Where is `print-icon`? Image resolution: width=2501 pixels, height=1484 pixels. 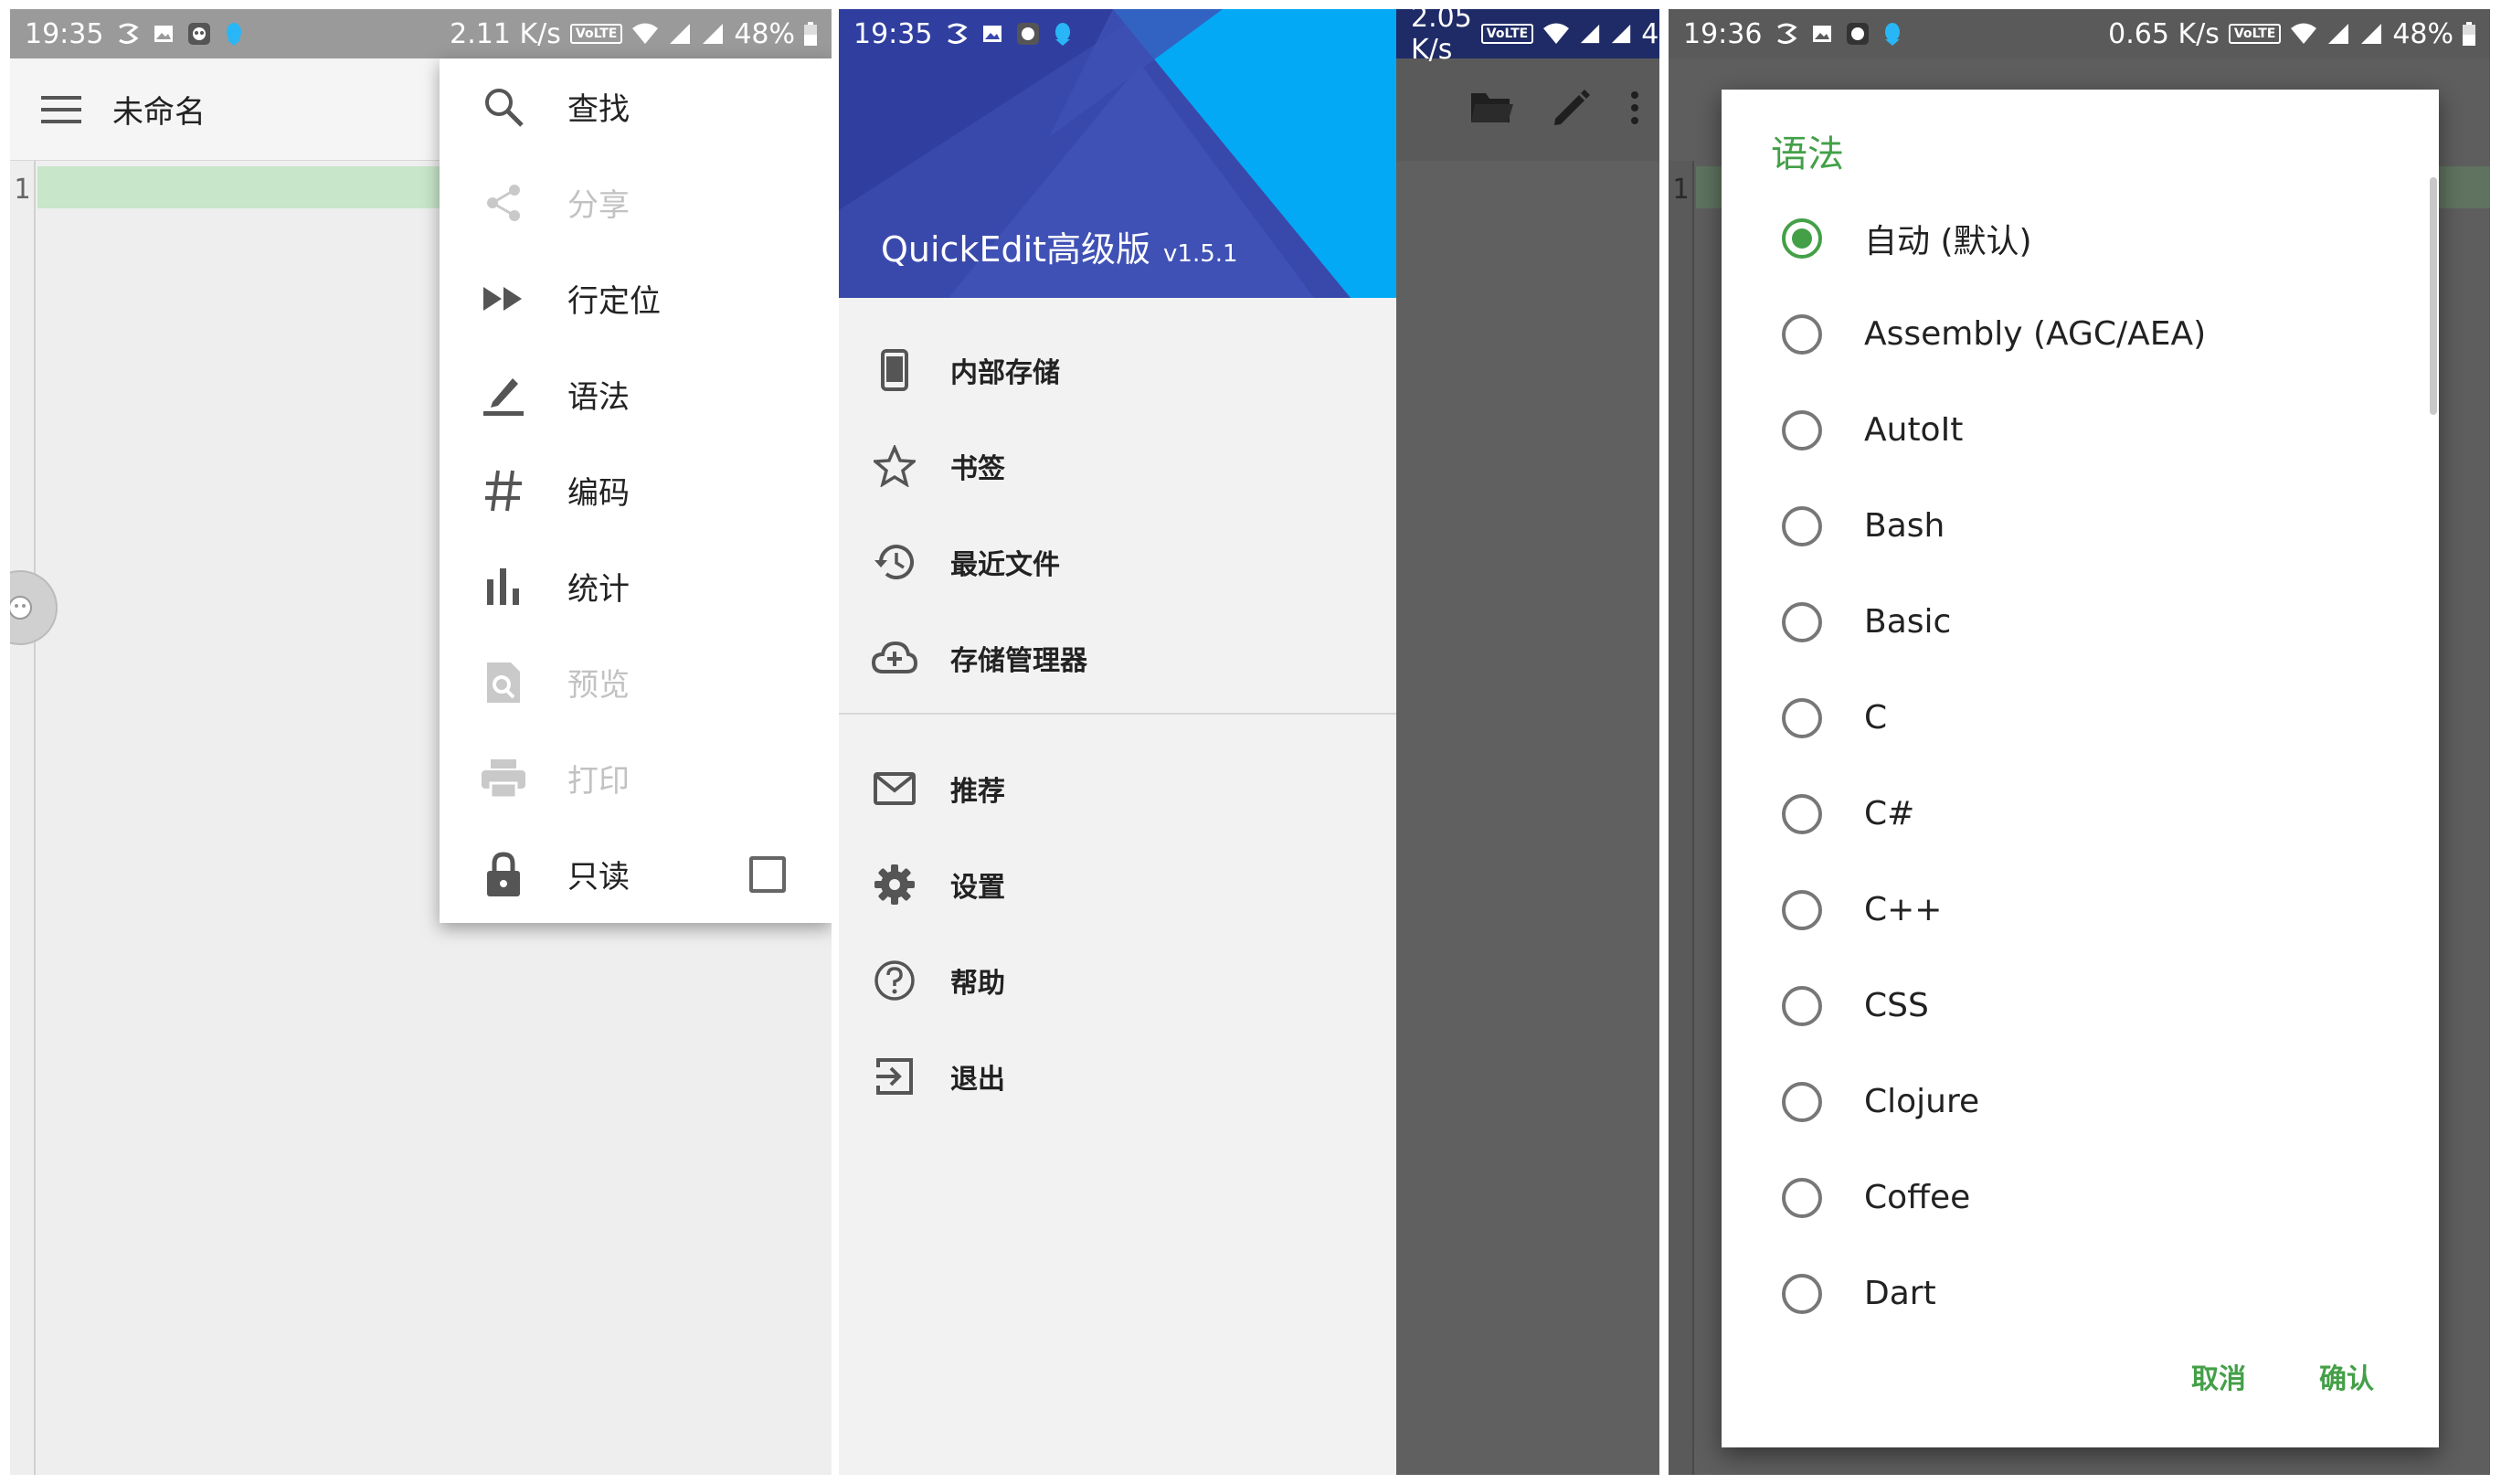 print-icon is located at coordinates (504, 779).